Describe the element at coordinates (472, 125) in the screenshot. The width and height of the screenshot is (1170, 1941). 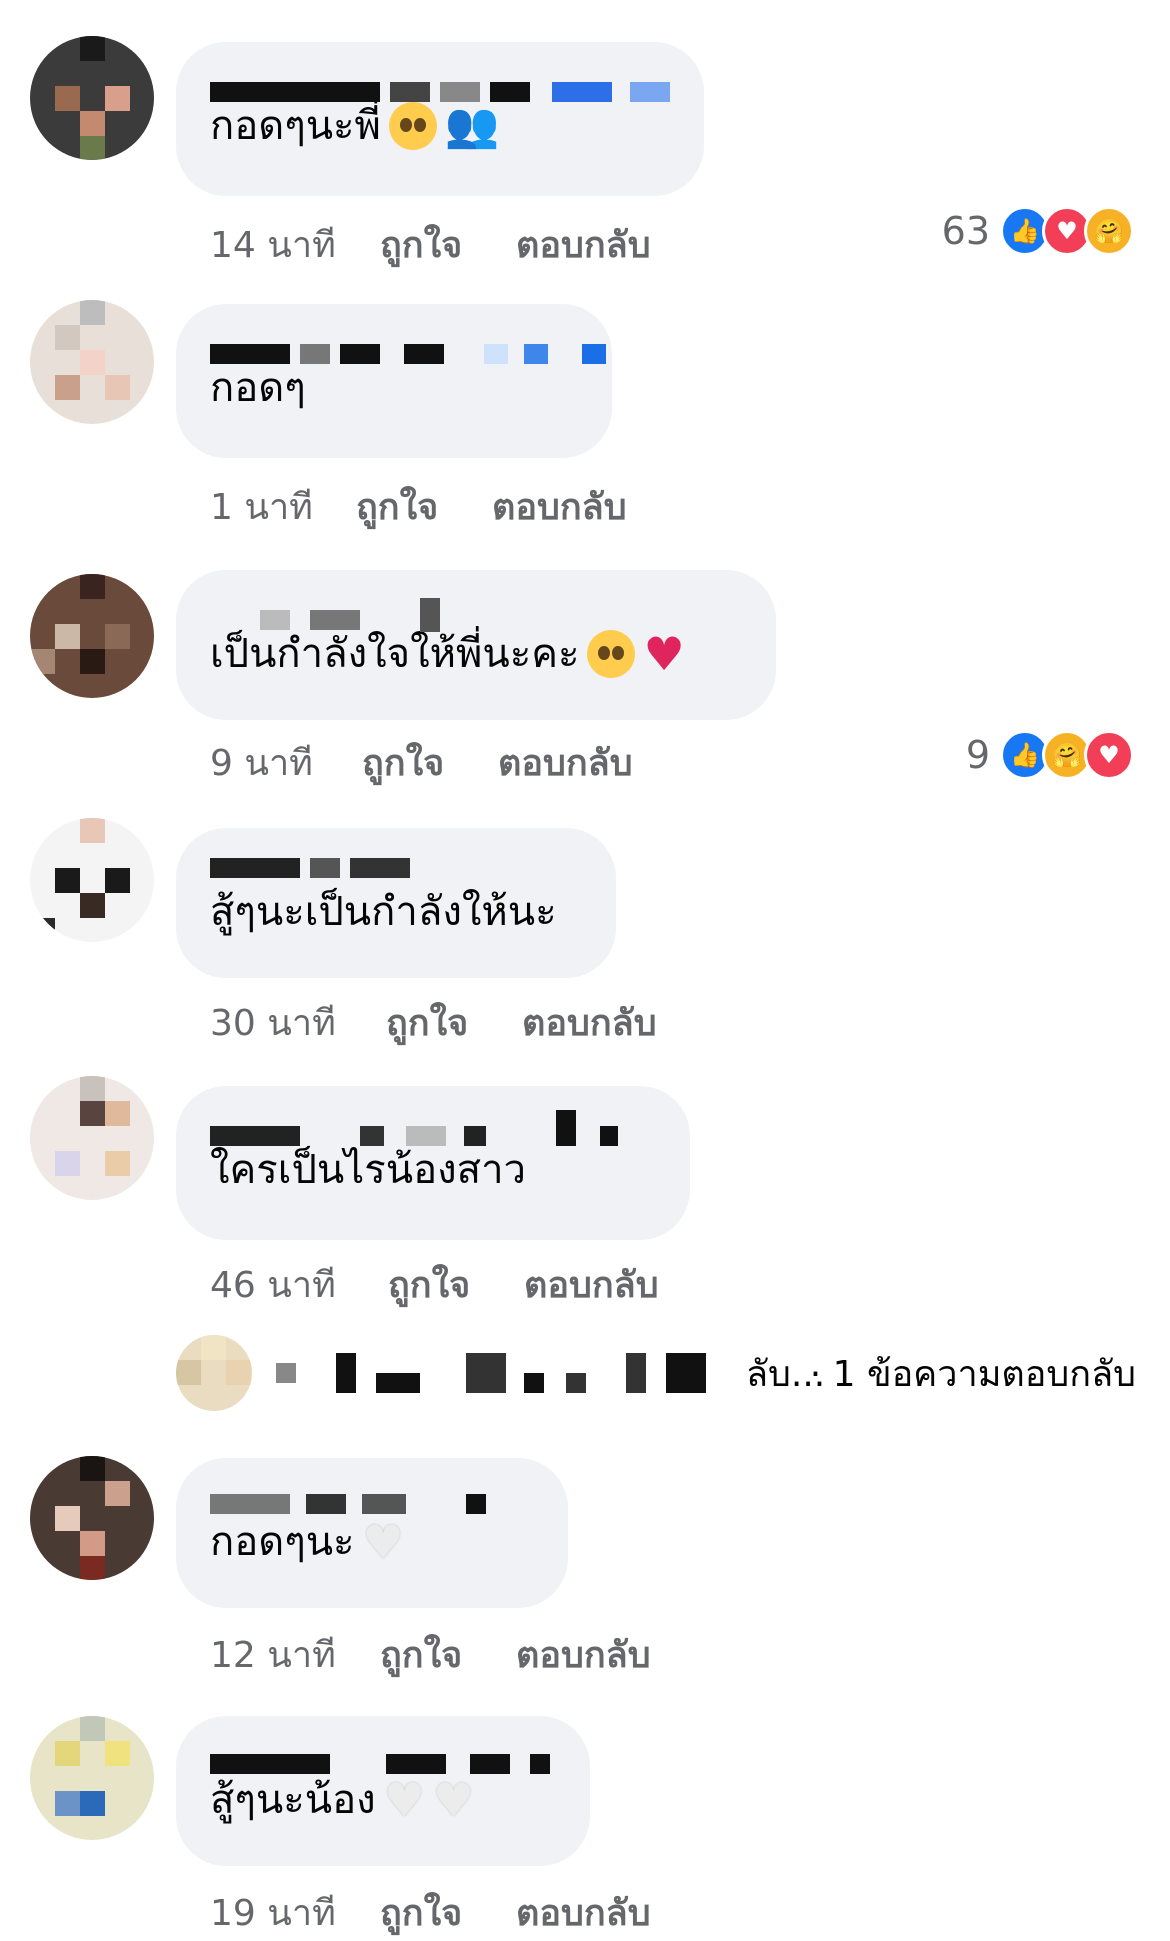
I see `people-hugging-icon: 👥` at that location.